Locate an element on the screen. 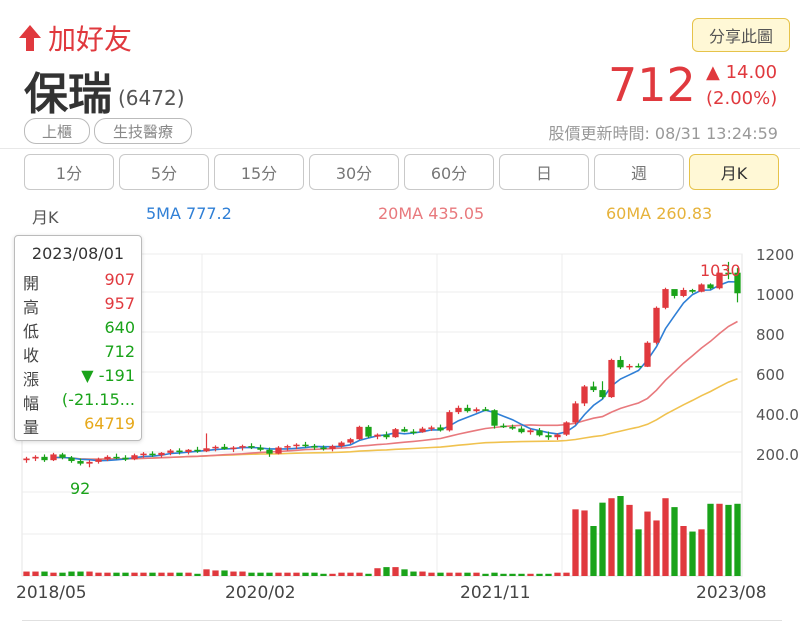  follow-button: 加好友 is located at coordinates (75, 38).